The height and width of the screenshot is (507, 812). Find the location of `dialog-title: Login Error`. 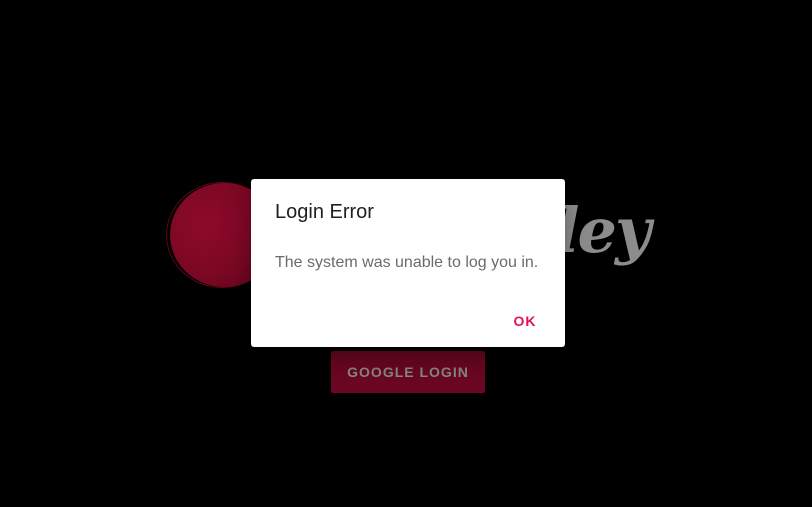

dialog-title: Login Error is located at coordinates (324, 212).